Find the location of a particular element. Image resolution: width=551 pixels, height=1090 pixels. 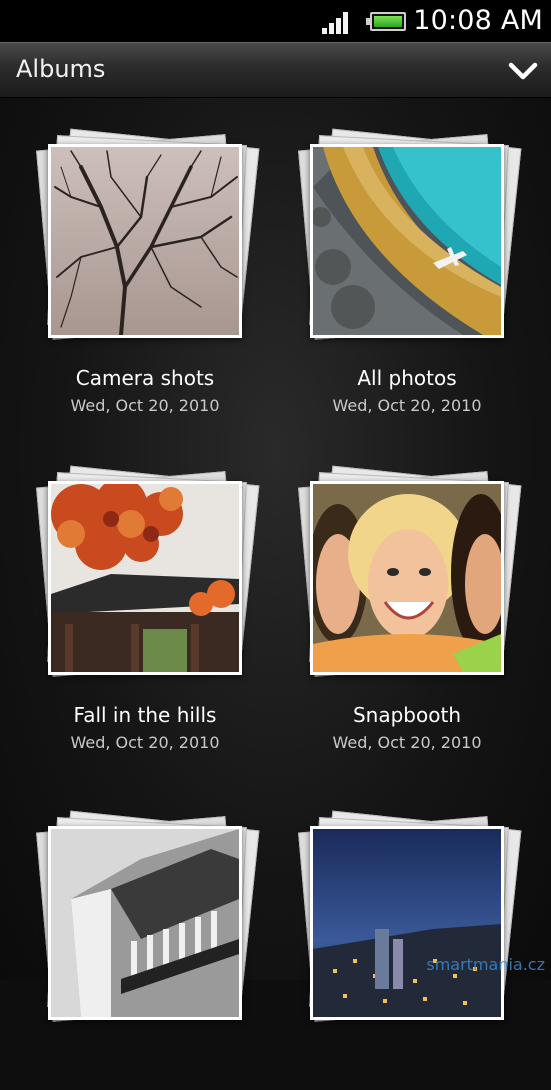

status-bar: 10:08 AM is located at coordinates (275, 21).